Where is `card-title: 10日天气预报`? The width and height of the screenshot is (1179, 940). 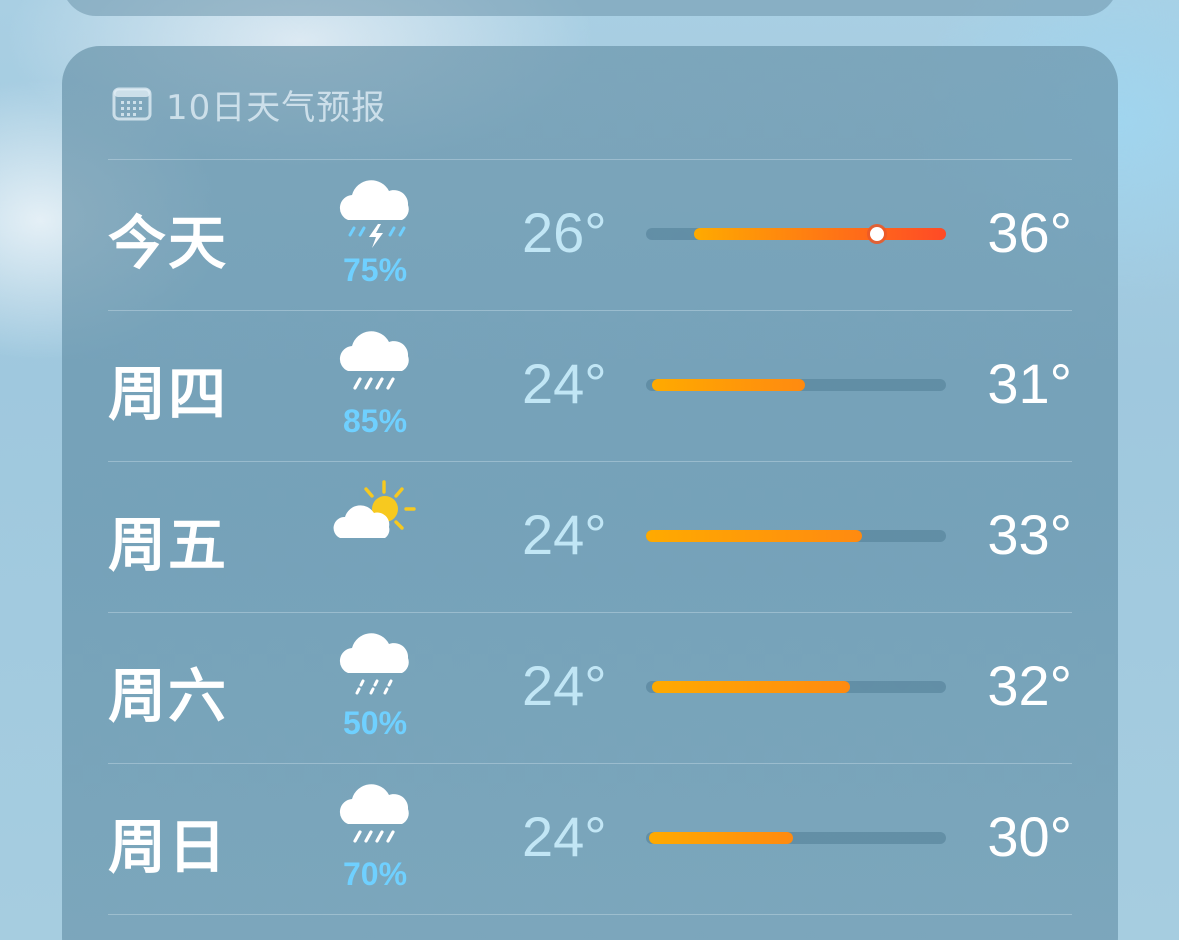
card-title: 10日天气预报 is located at coordinates (276, 107).